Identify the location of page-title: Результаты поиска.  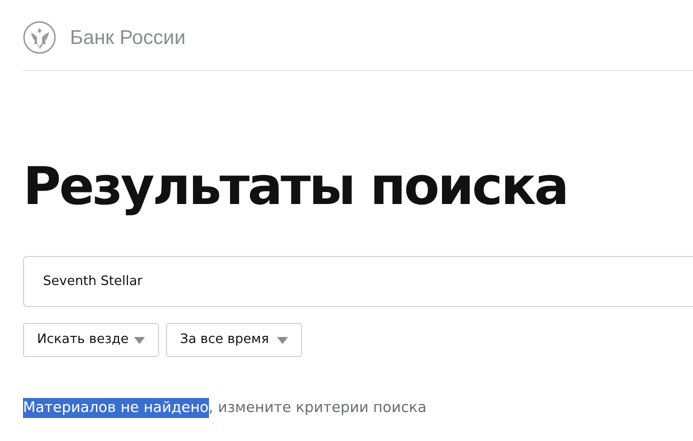
(295, 187).